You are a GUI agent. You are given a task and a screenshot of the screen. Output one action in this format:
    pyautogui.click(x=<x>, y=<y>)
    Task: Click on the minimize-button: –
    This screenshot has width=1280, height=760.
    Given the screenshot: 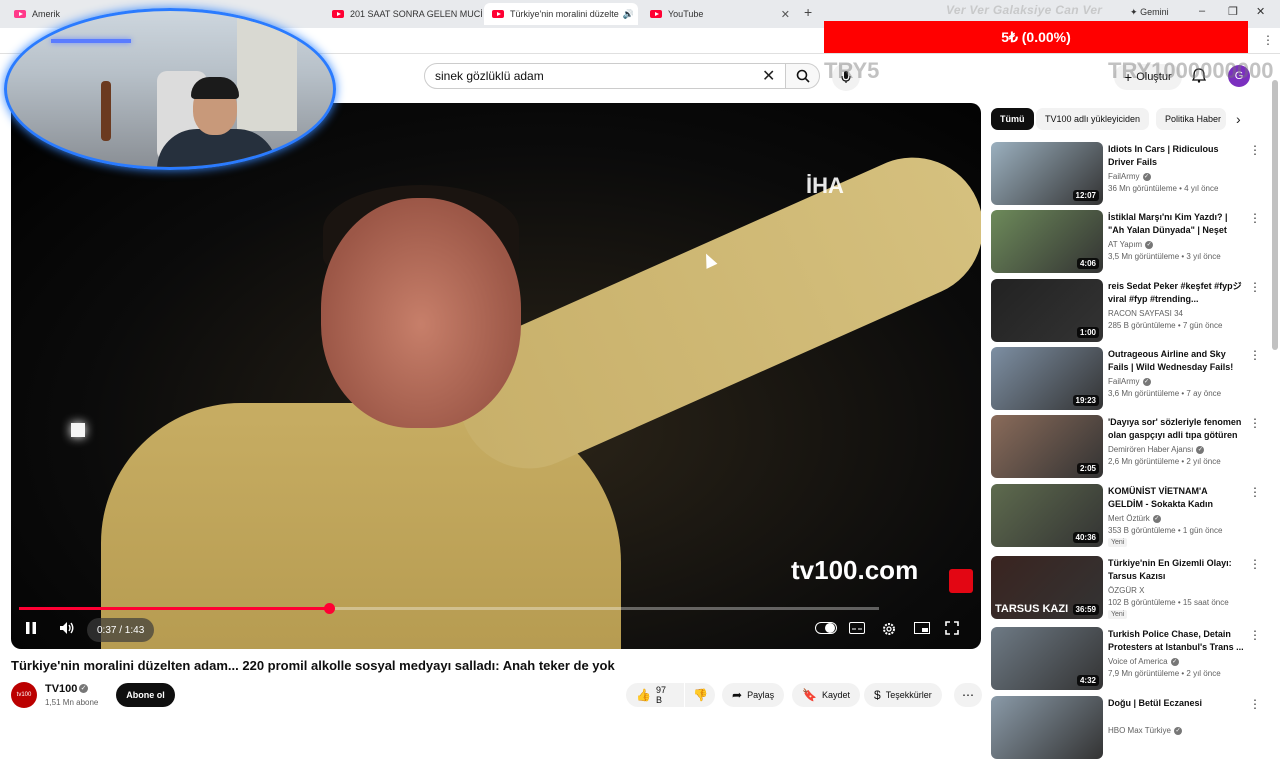 What is the action you would take?
    pyautogui.click(x=1202, y=11)
    